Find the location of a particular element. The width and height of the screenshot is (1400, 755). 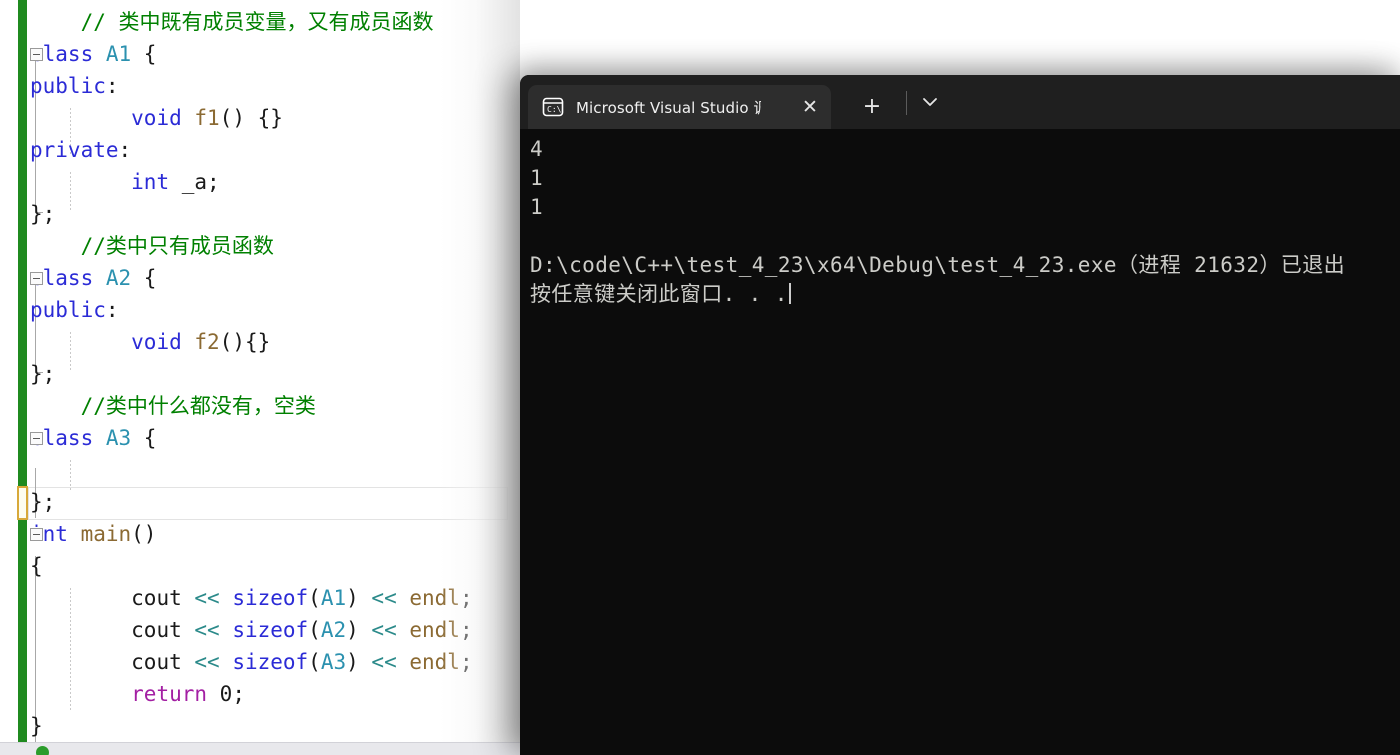

code-line: class A2 { is located at coordinates (260, 278).